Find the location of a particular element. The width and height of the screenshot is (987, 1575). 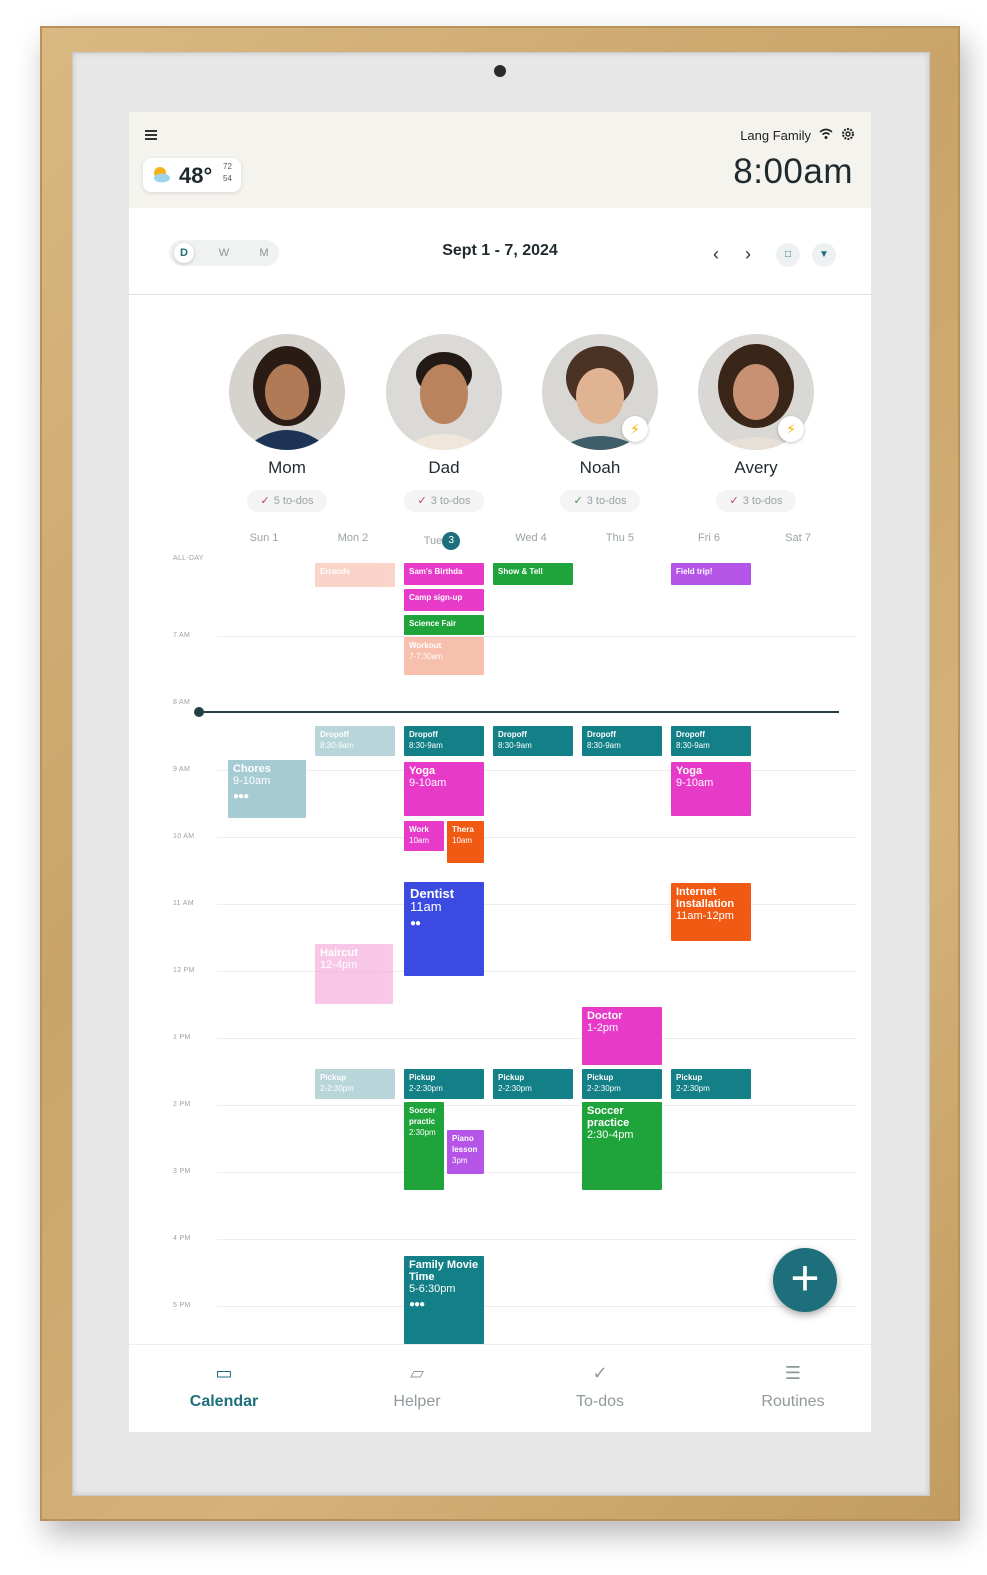

event-camp-signup: Camp sign-up is located at coordinates (444, 600).